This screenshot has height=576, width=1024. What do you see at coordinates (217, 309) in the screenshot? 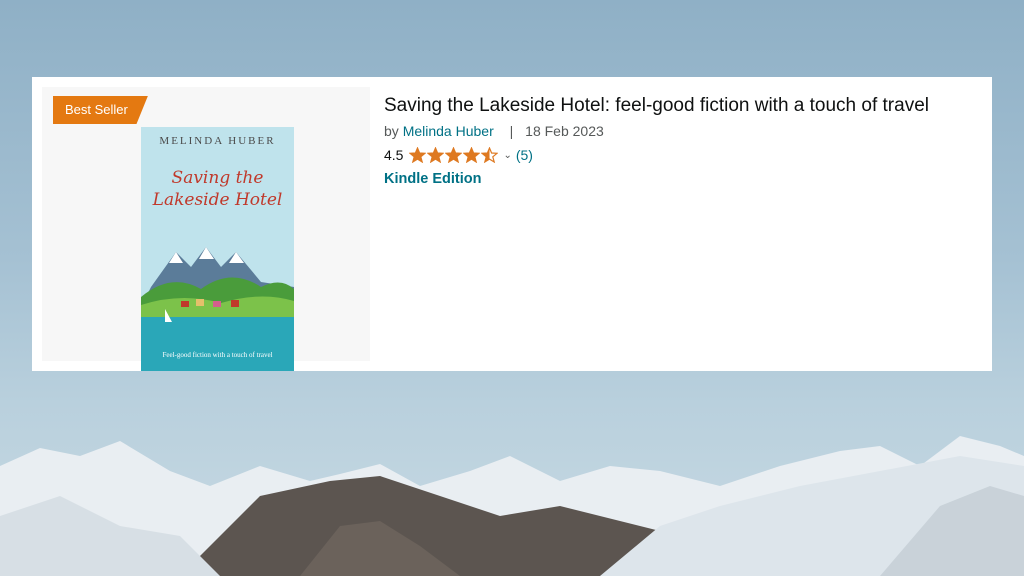
I see `cover-landscape-illustration` at bounding box center [217, 309].